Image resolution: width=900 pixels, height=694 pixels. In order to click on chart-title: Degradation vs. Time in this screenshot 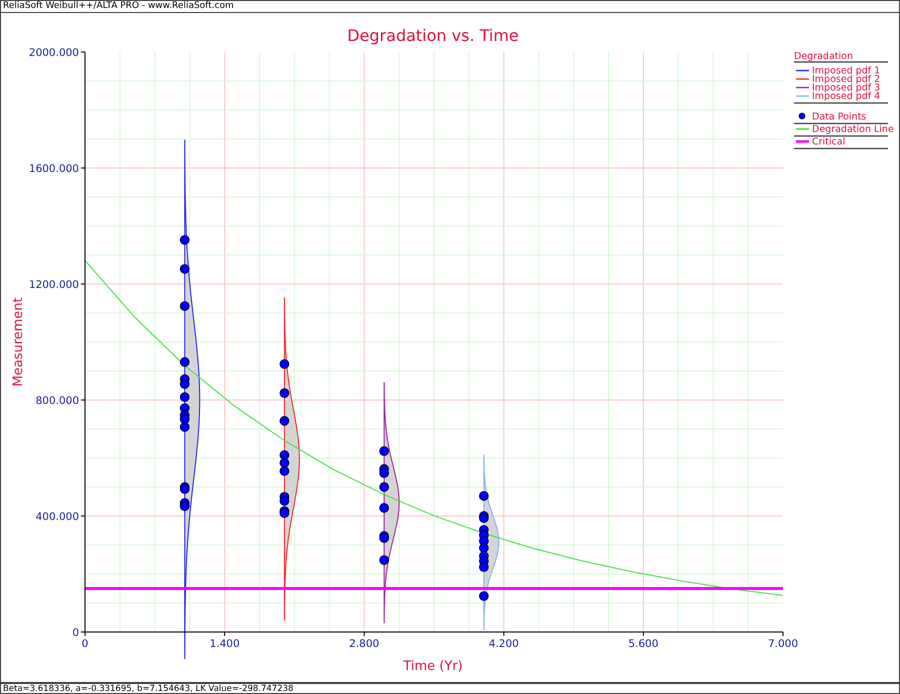, I will do `click(433, 35)`.